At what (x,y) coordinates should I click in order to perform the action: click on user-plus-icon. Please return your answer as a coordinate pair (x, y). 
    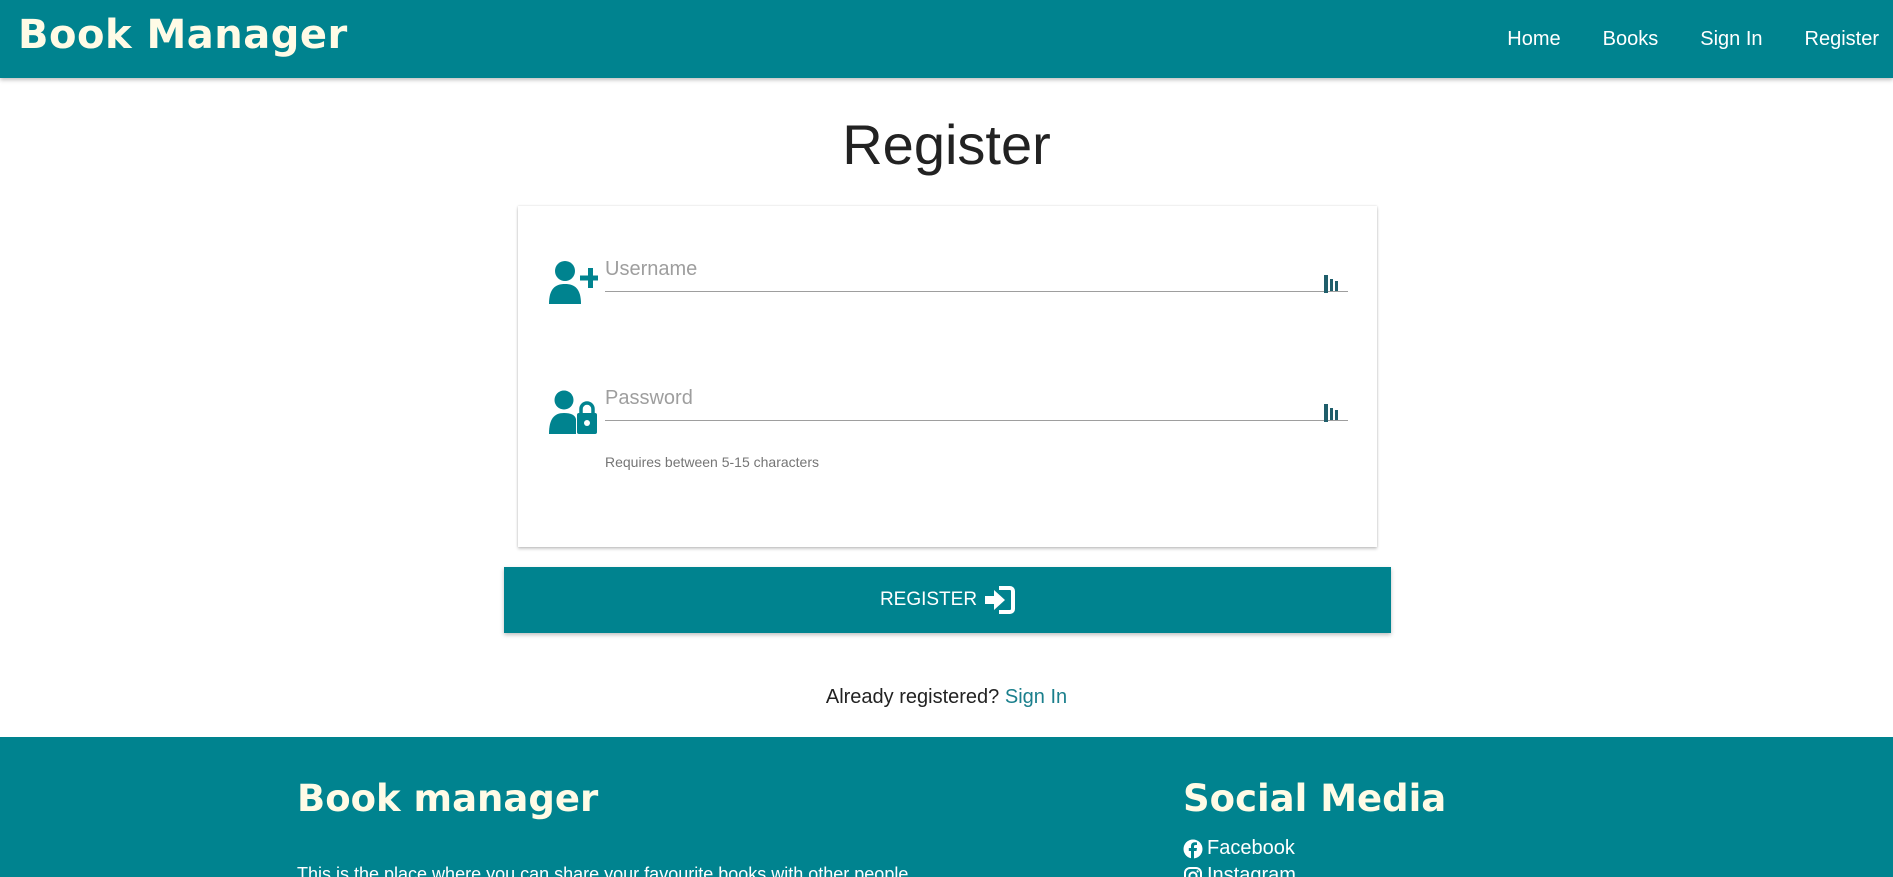
    Looking at the image, I should click on (573, 282).